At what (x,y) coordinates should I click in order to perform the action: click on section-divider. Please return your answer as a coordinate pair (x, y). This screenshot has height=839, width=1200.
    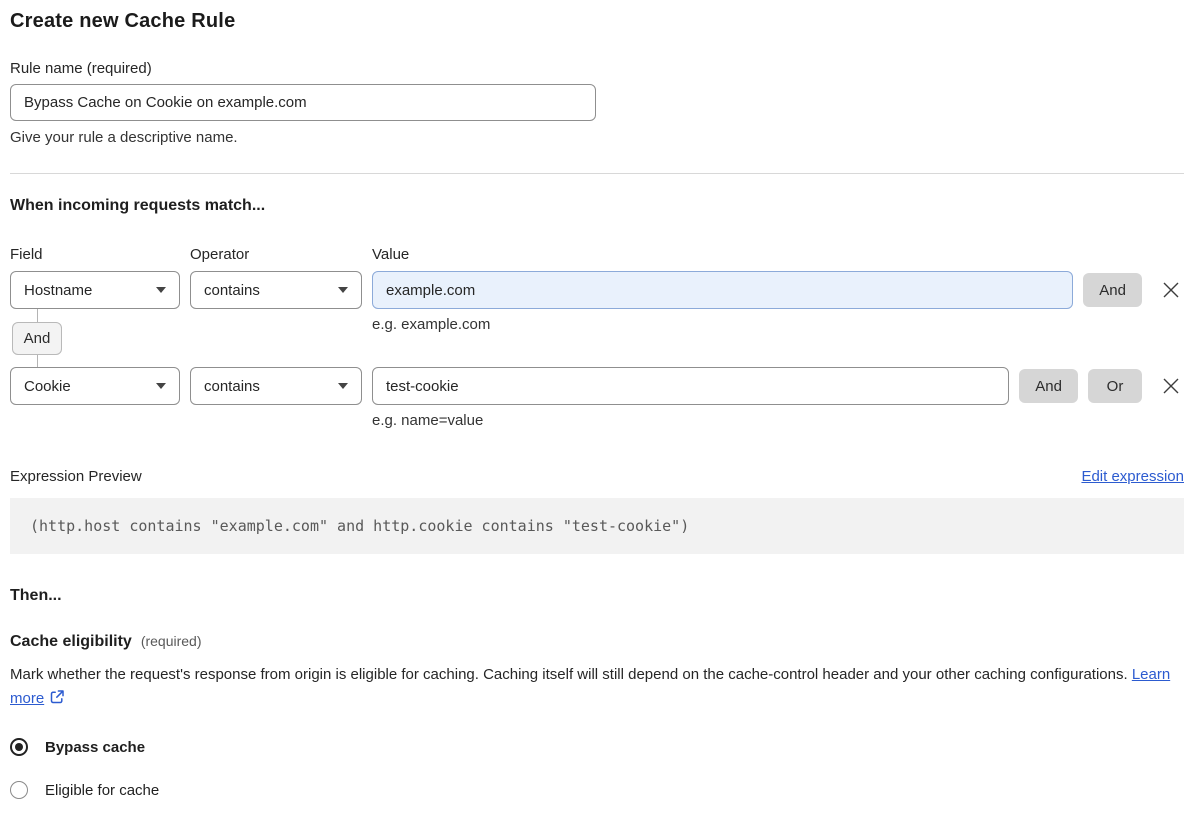
    Looking at the image, I should click on (597, 173).